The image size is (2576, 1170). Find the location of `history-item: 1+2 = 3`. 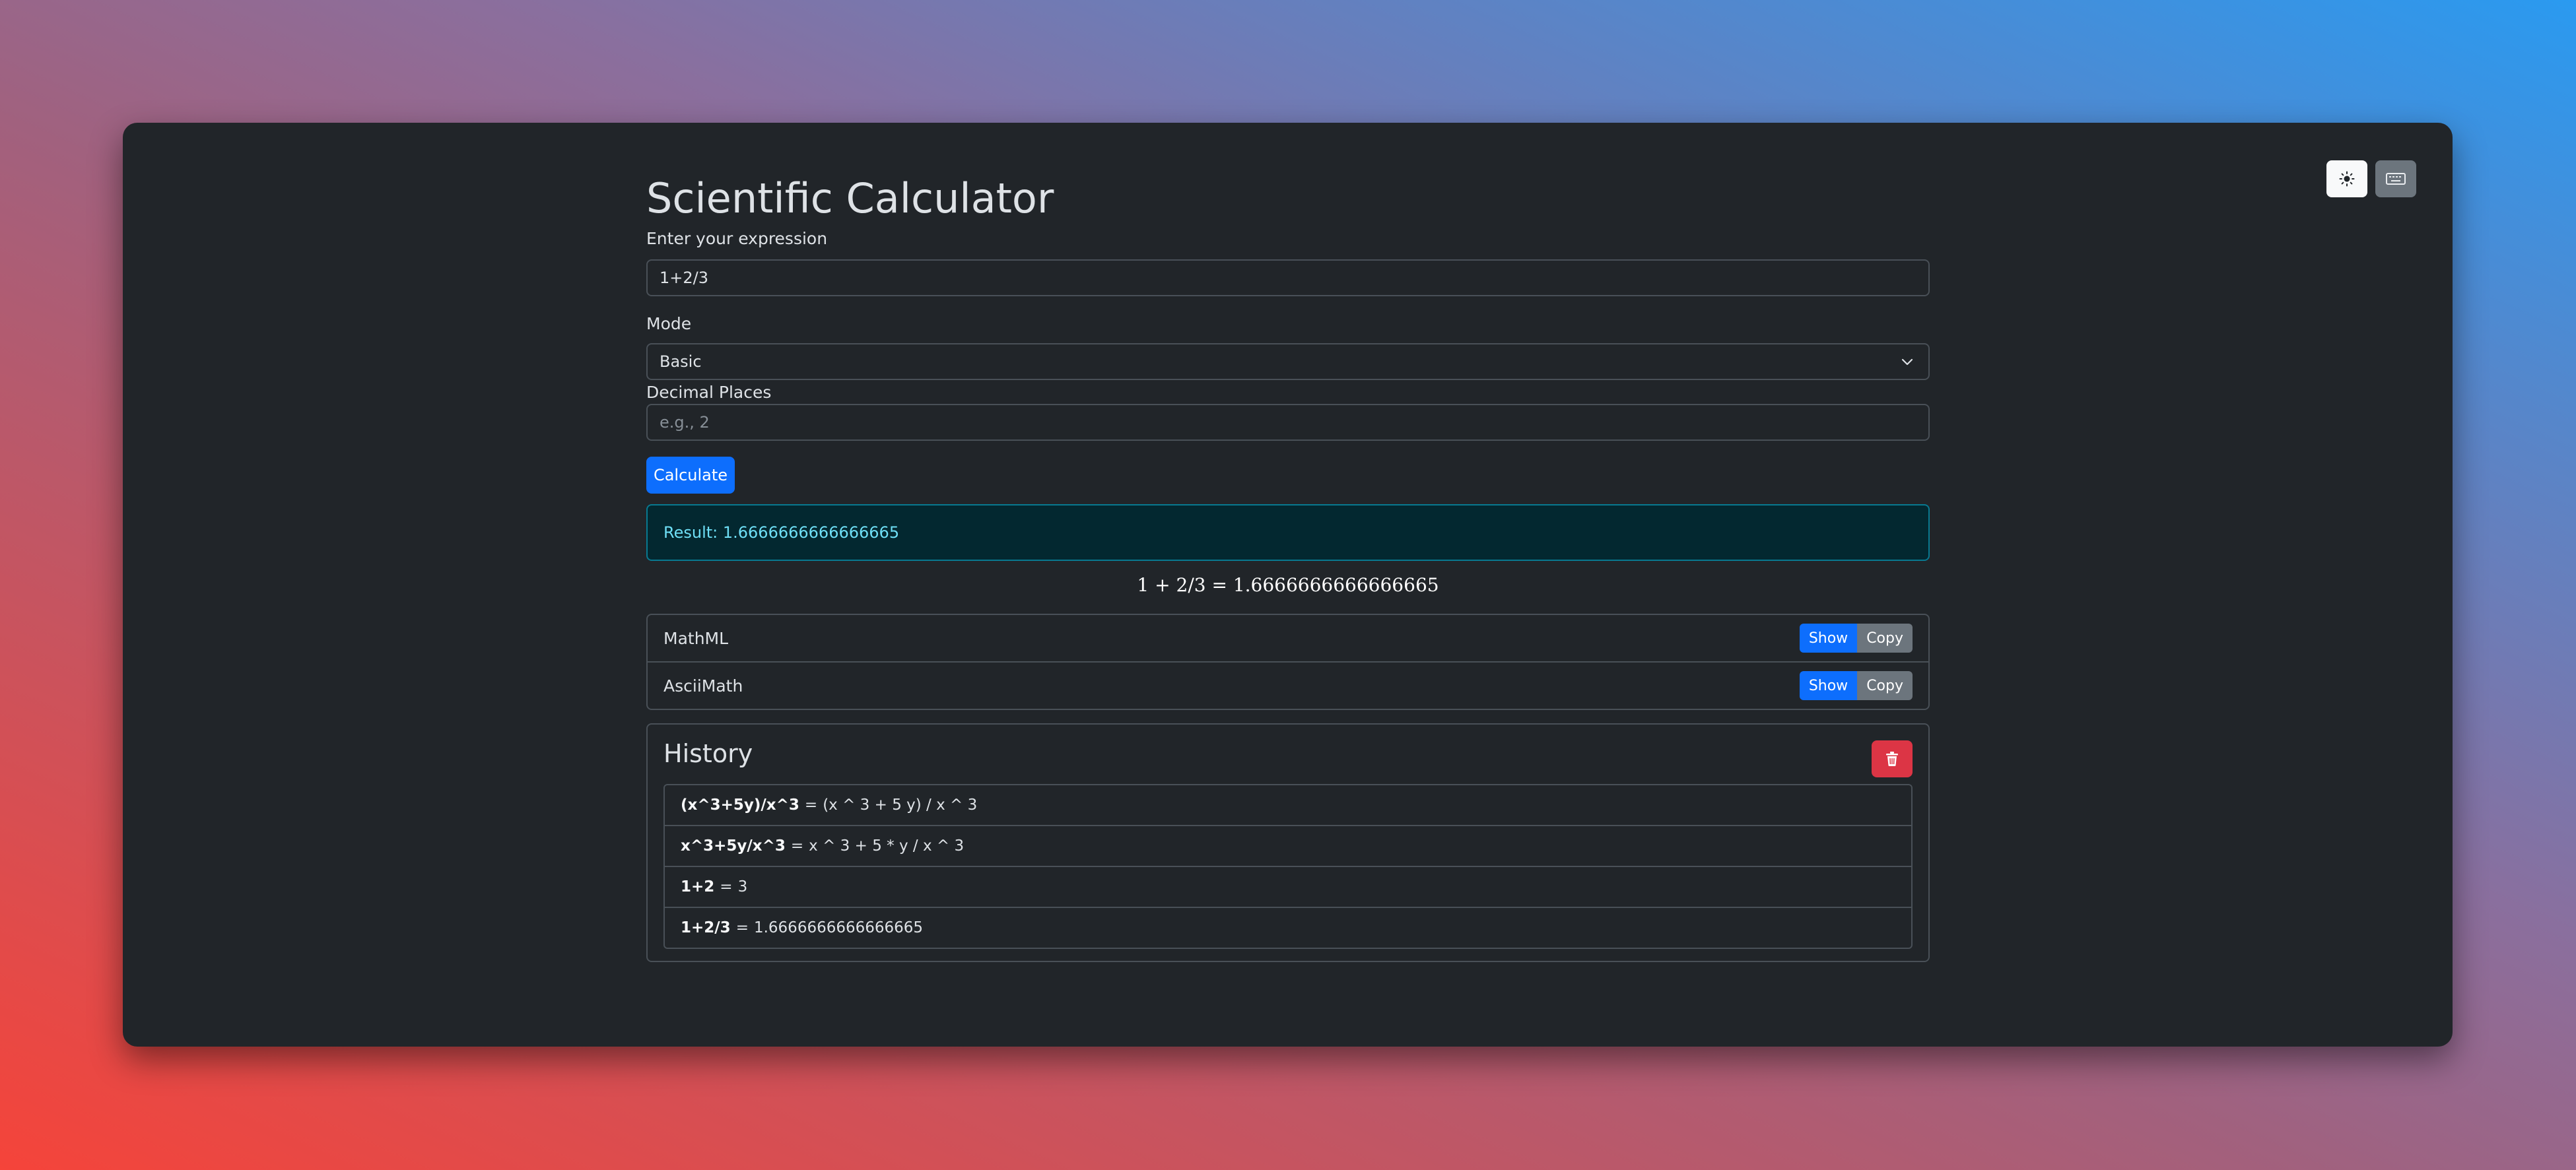

history-item: 1+2 = 3 is located at coordinates (1288, 886).